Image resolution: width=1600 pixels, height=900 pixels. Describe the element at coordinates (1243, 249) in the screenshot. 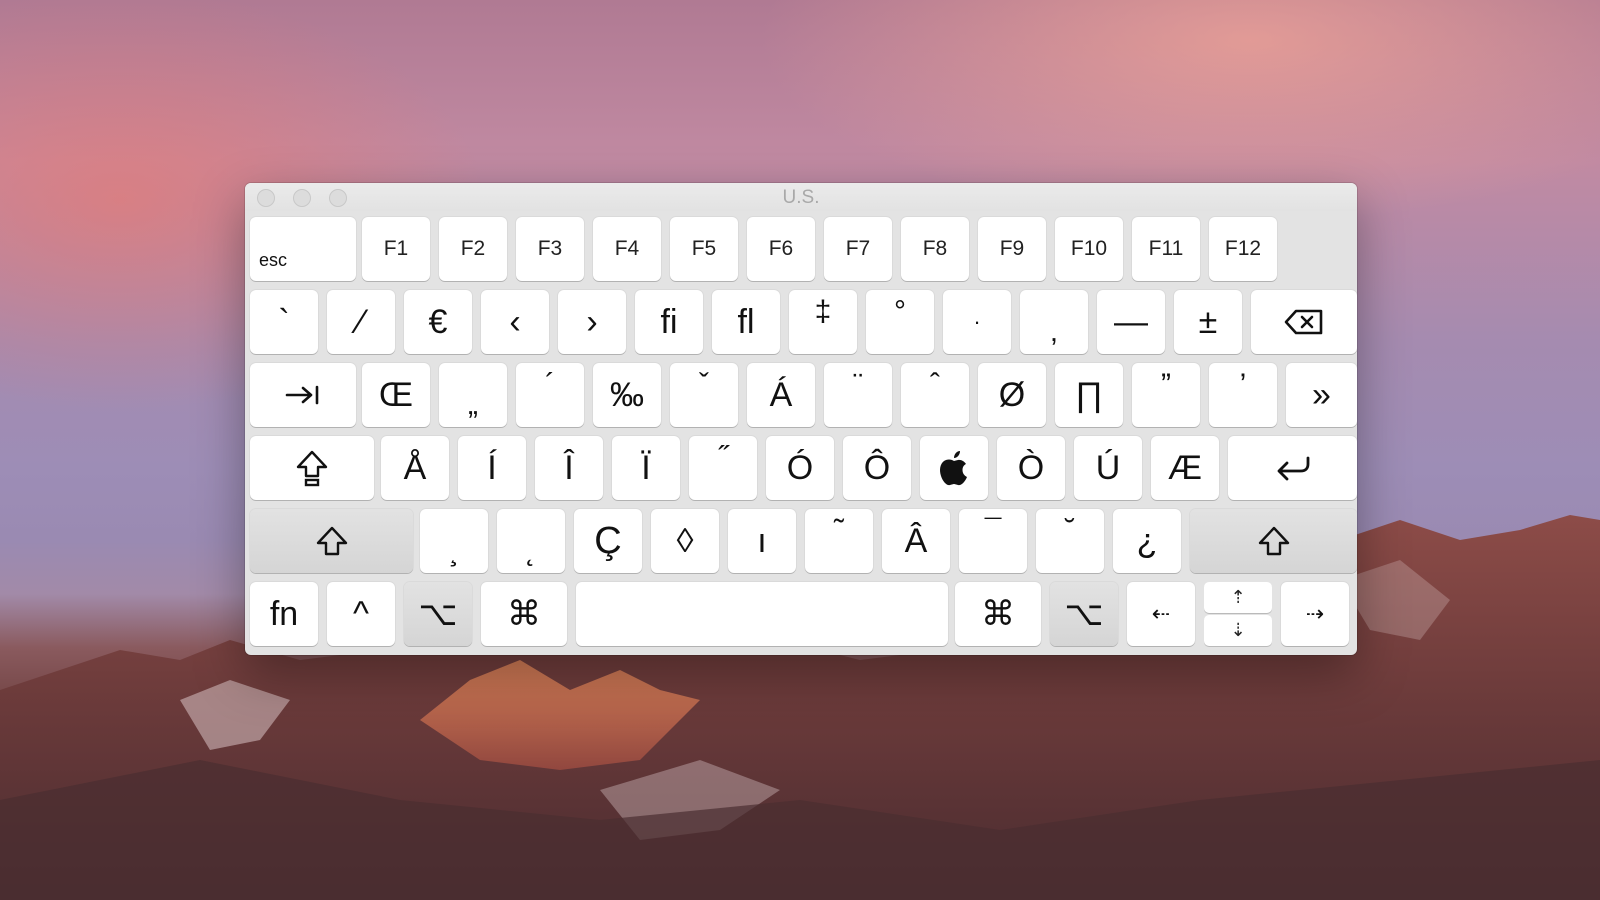

I see `f12-key: F12` at that location.